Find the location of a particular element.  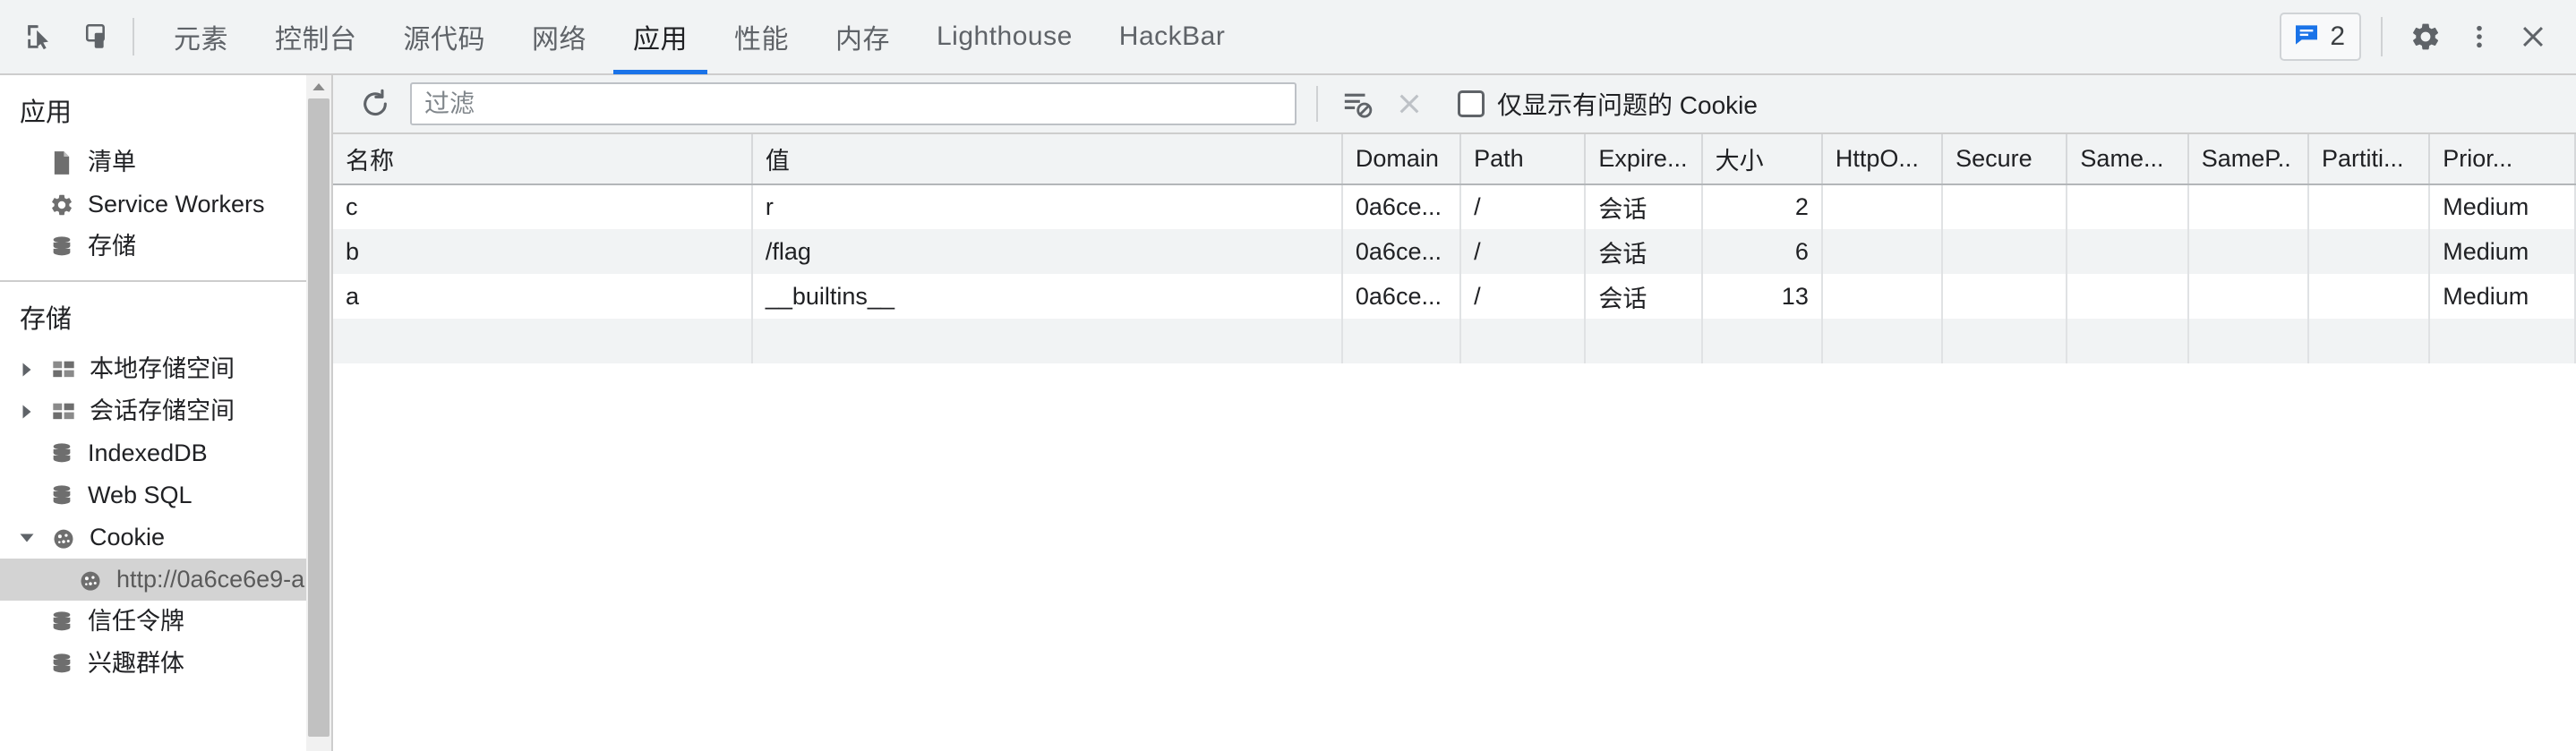

cell-value: r is located at coordinates (1047, 206).